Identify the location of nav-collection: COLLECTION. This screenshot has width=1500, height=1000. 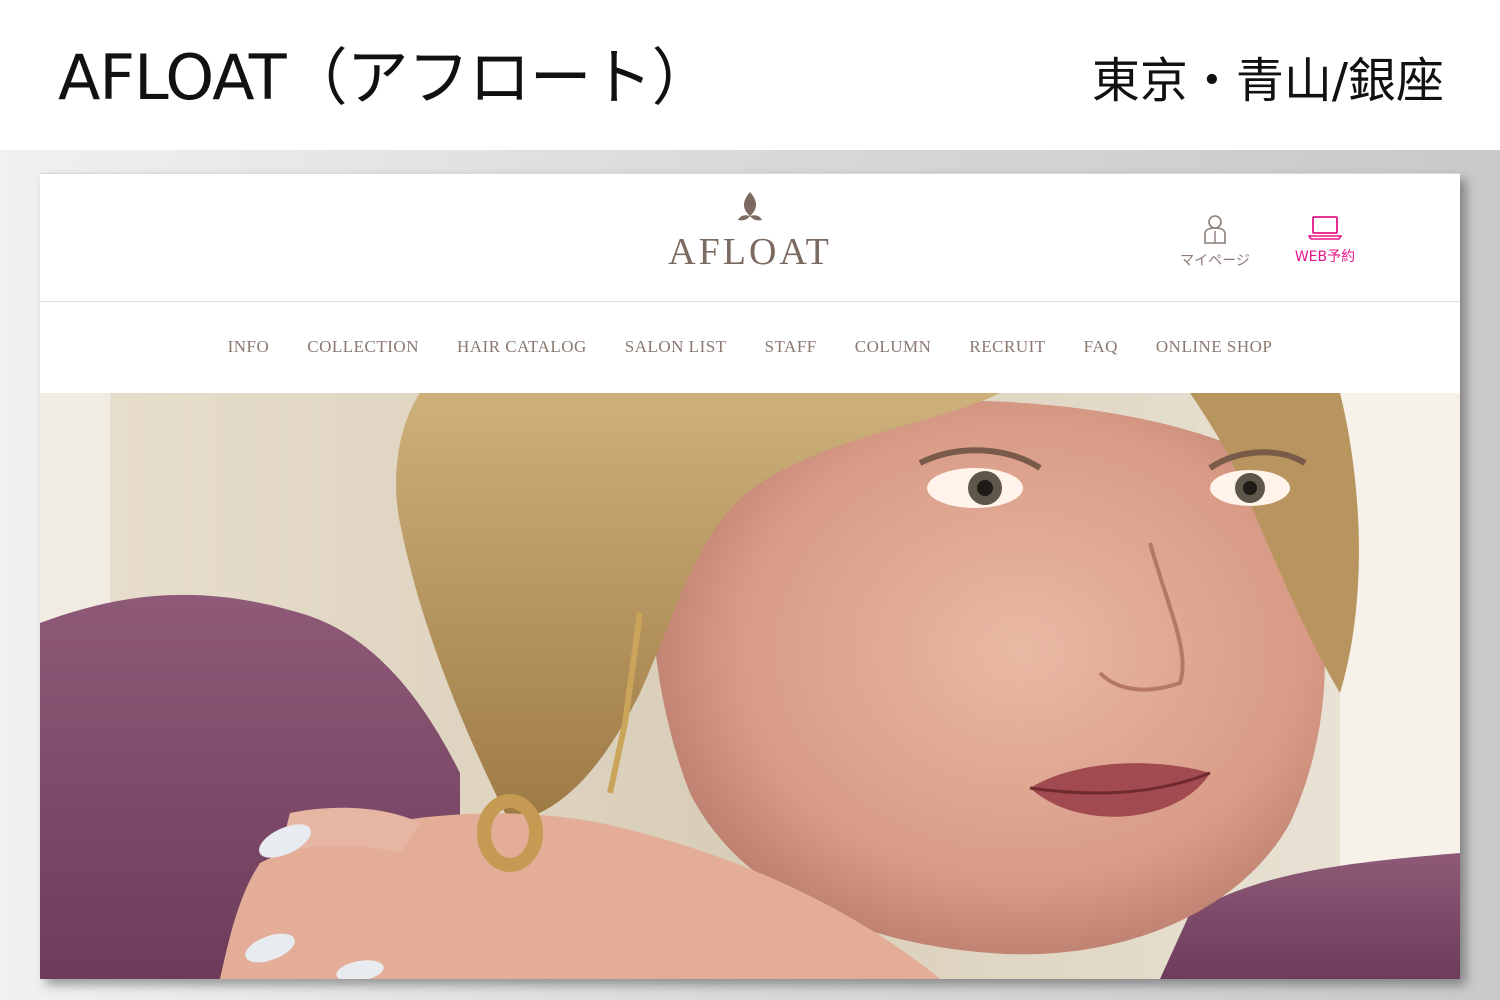
(363, 347).